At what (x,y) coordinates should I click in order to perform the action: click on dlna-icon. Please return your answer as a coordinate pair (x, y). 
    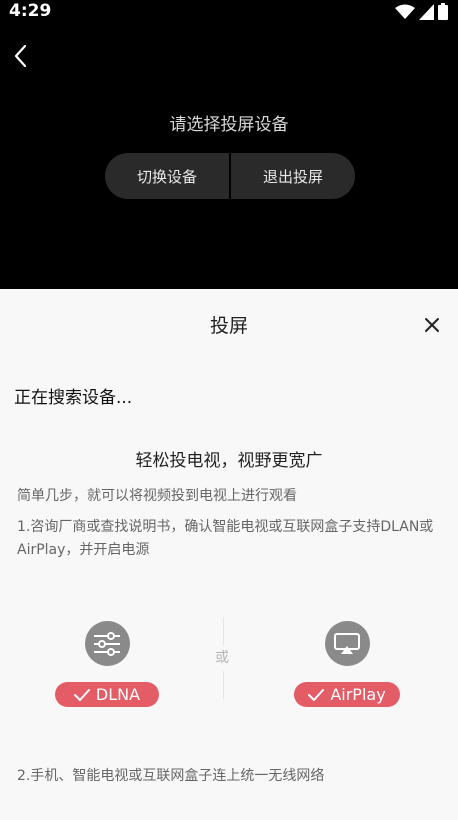
    Looking at the image, I should click on (107, 643).